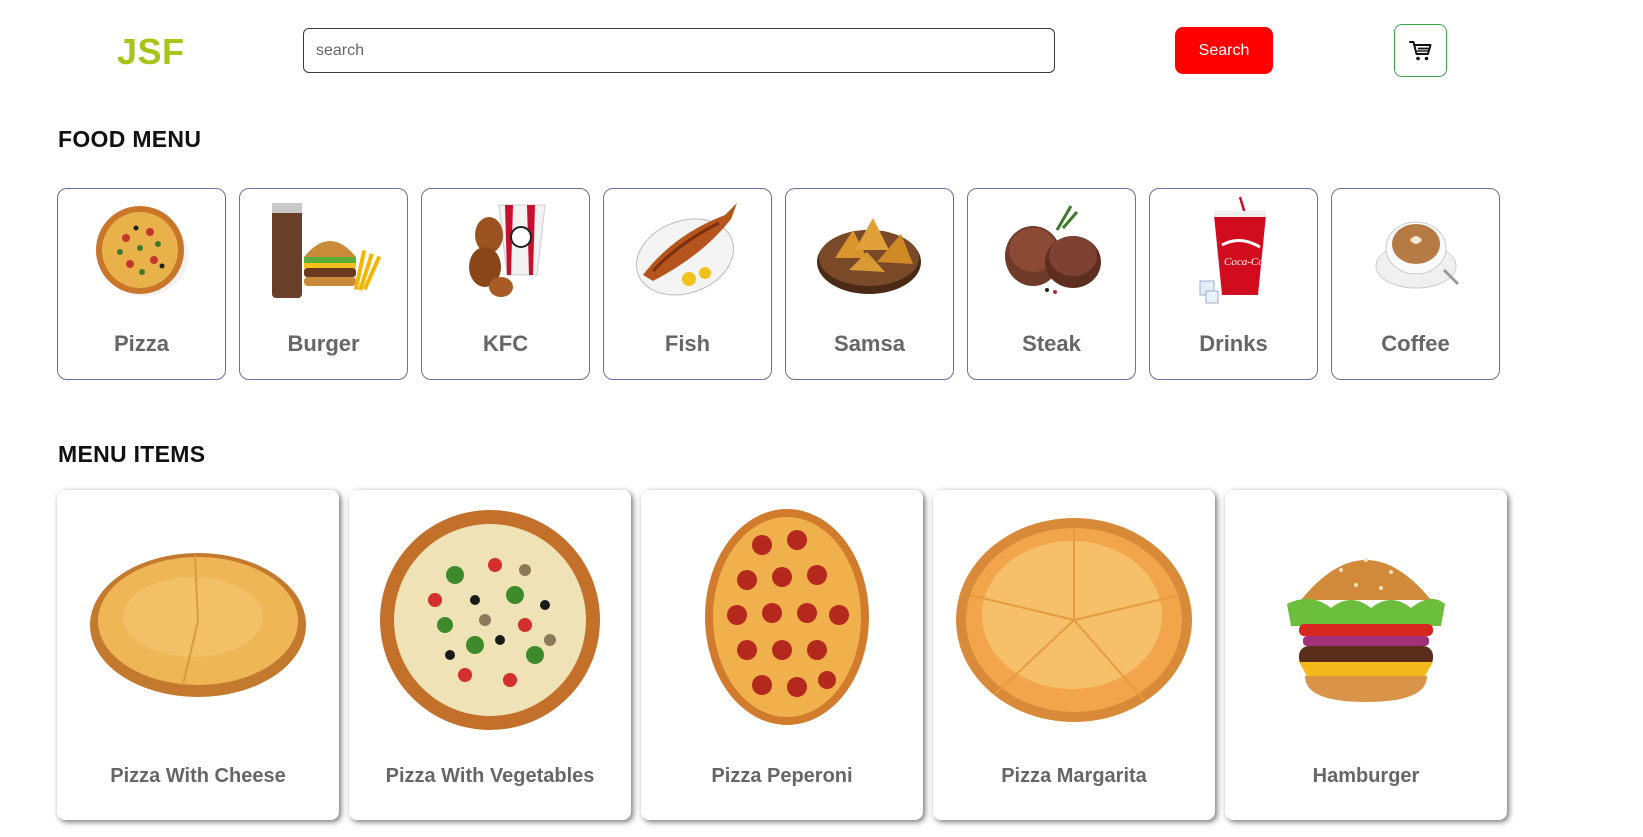 Image resolution: width=1643 pixels, height=837 pixels. I want to click on category-card-samsa: Samsa, so click(869, 284).